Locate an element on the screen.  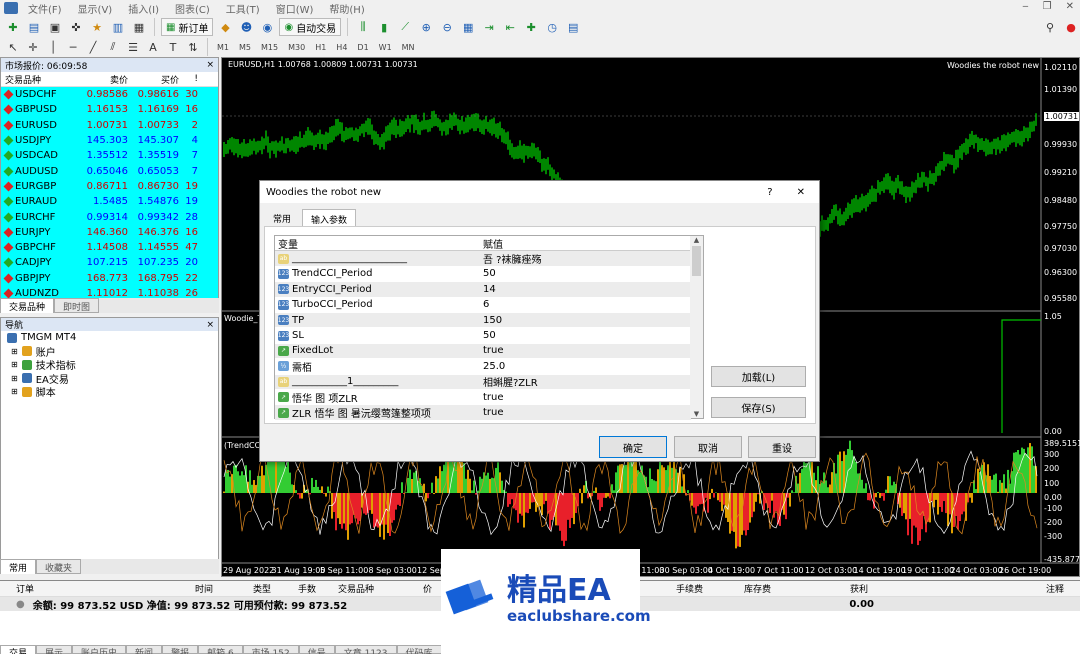
market-row: GBPUSD 1.16153 1.16169 16 is located at coordinates (109, 110).